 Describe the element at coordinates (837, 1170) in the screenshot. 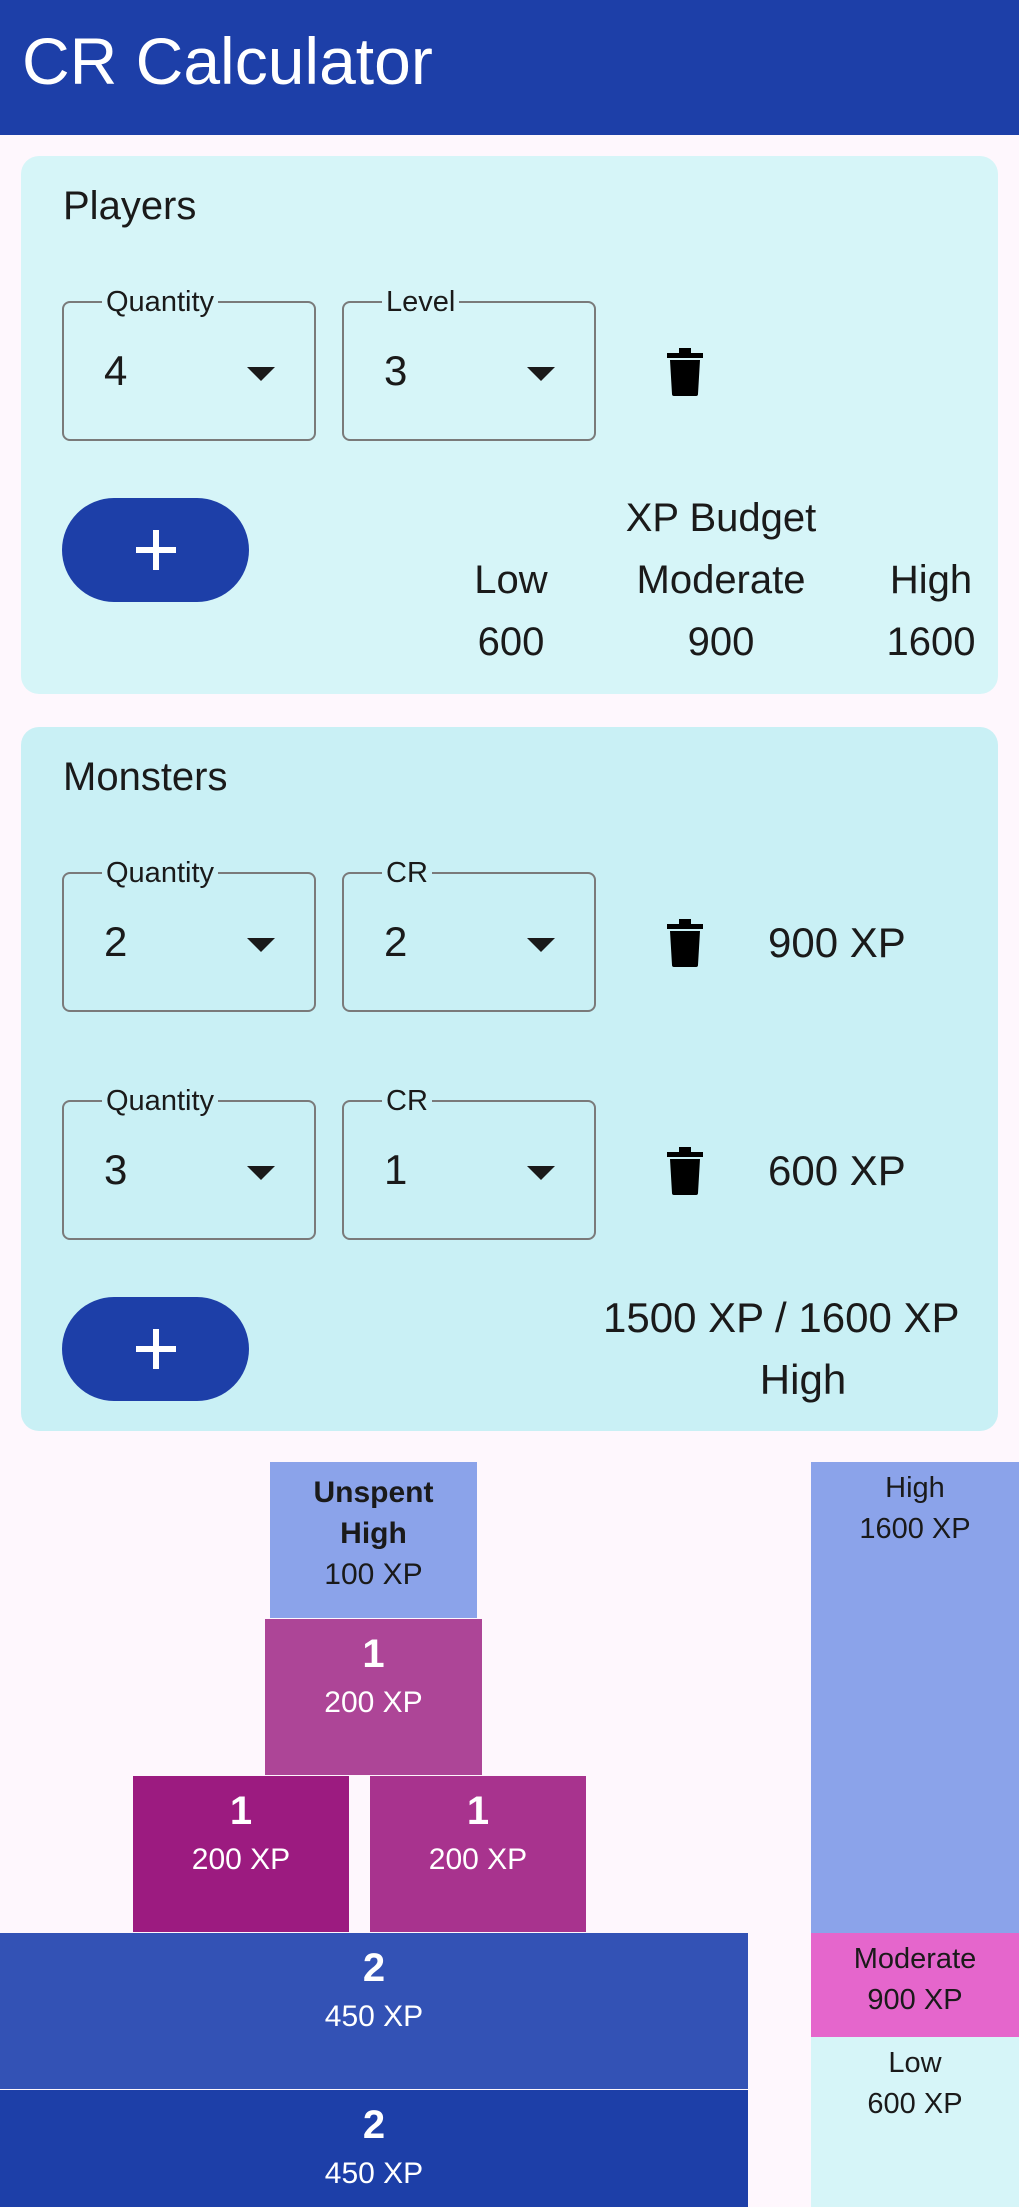

I see `monster-row-xp: 600 XP` at that location.